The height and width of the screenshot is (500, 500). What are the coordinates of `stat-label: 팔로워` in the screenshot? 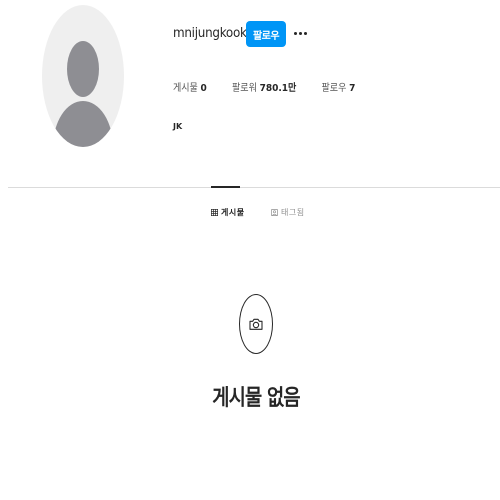 It's located at (244, 88).